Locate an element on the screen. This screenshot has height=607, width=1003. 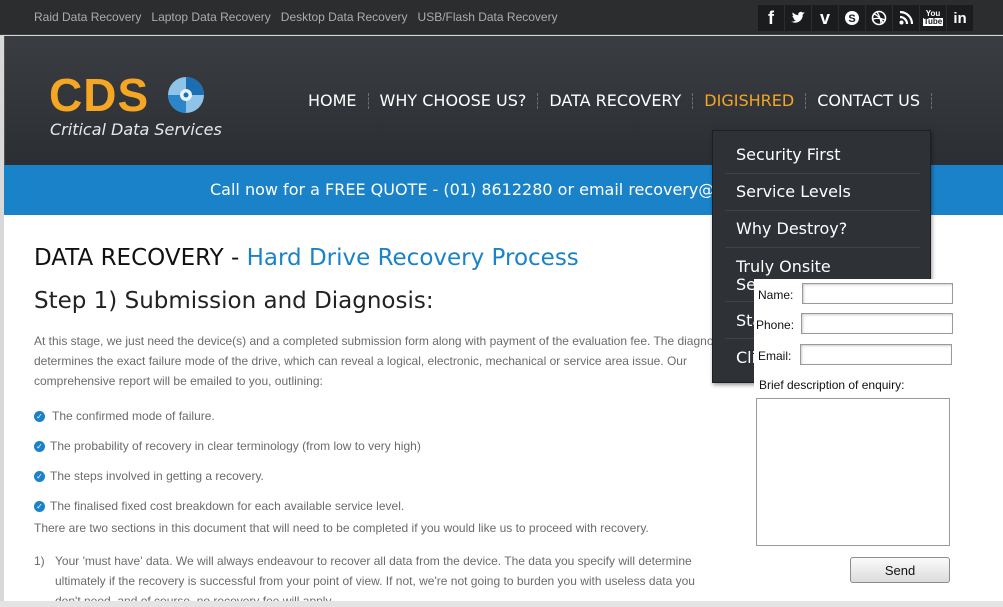
list-item: ✓ The confirmed mode of failure. is located at coordinates (227, 416).